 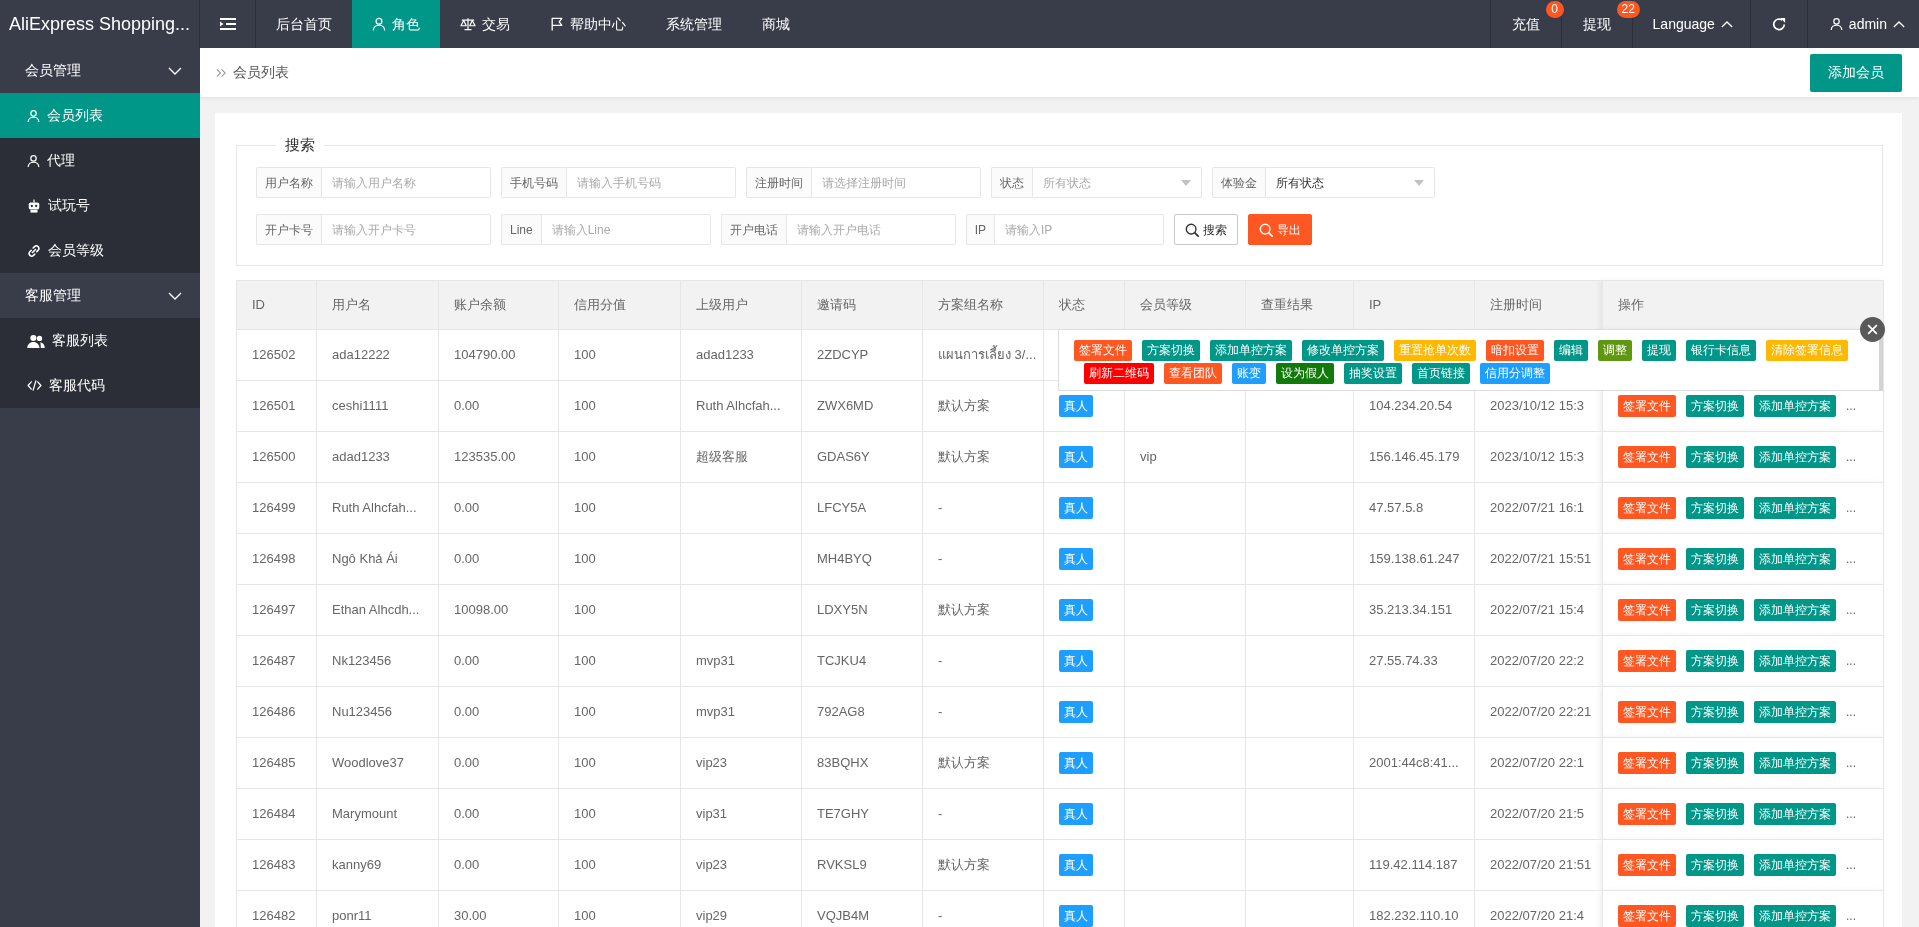 I want to click on menu-group: 客服管理, so click(x=100, y=295).